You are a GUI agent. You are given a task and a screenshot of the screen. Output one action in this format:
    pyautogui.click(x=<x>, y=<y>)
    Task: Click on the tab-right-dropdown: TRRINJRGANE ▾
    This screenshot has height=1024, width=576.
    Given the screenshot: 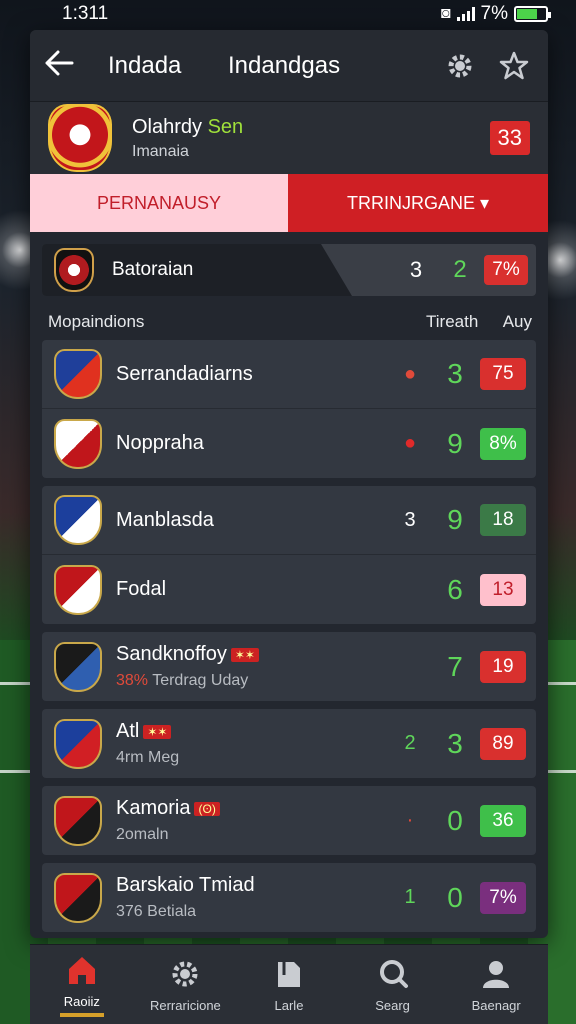 What is the action you would take?
    pyautogui.click(x=418, y=203)
    